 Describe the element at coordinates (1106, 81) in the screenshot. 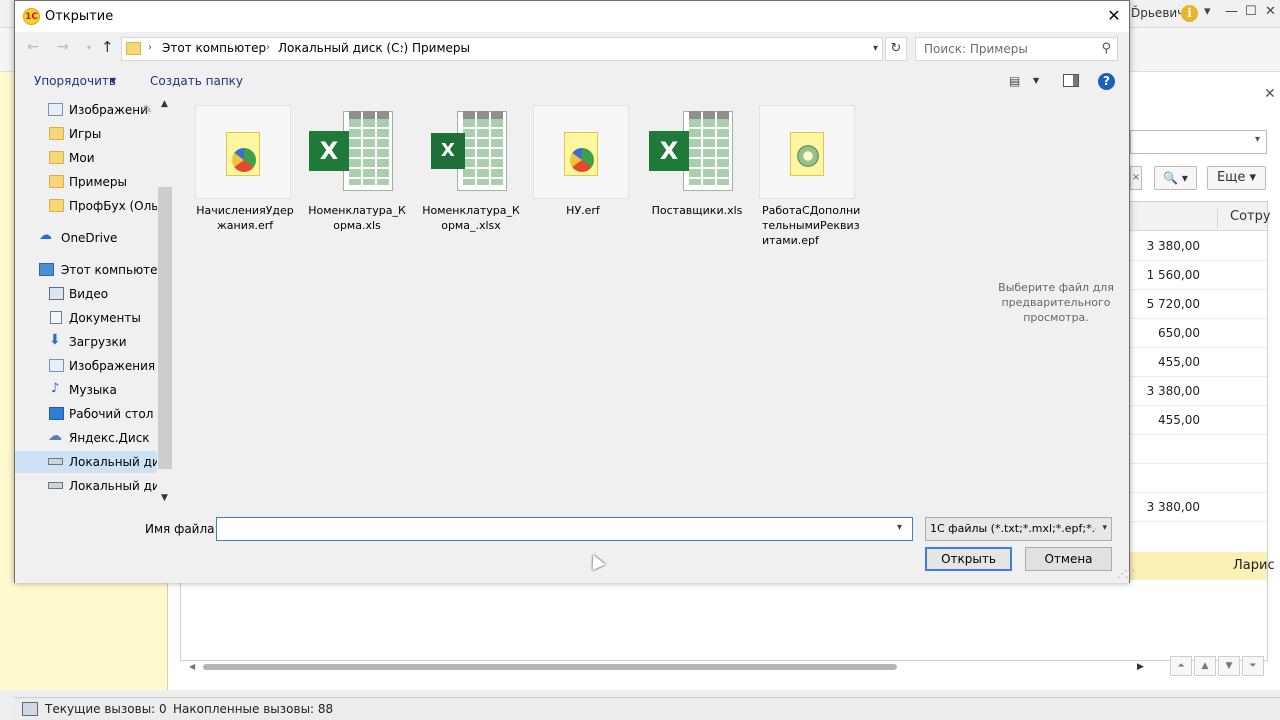

I see `help-button: ?` at that location.